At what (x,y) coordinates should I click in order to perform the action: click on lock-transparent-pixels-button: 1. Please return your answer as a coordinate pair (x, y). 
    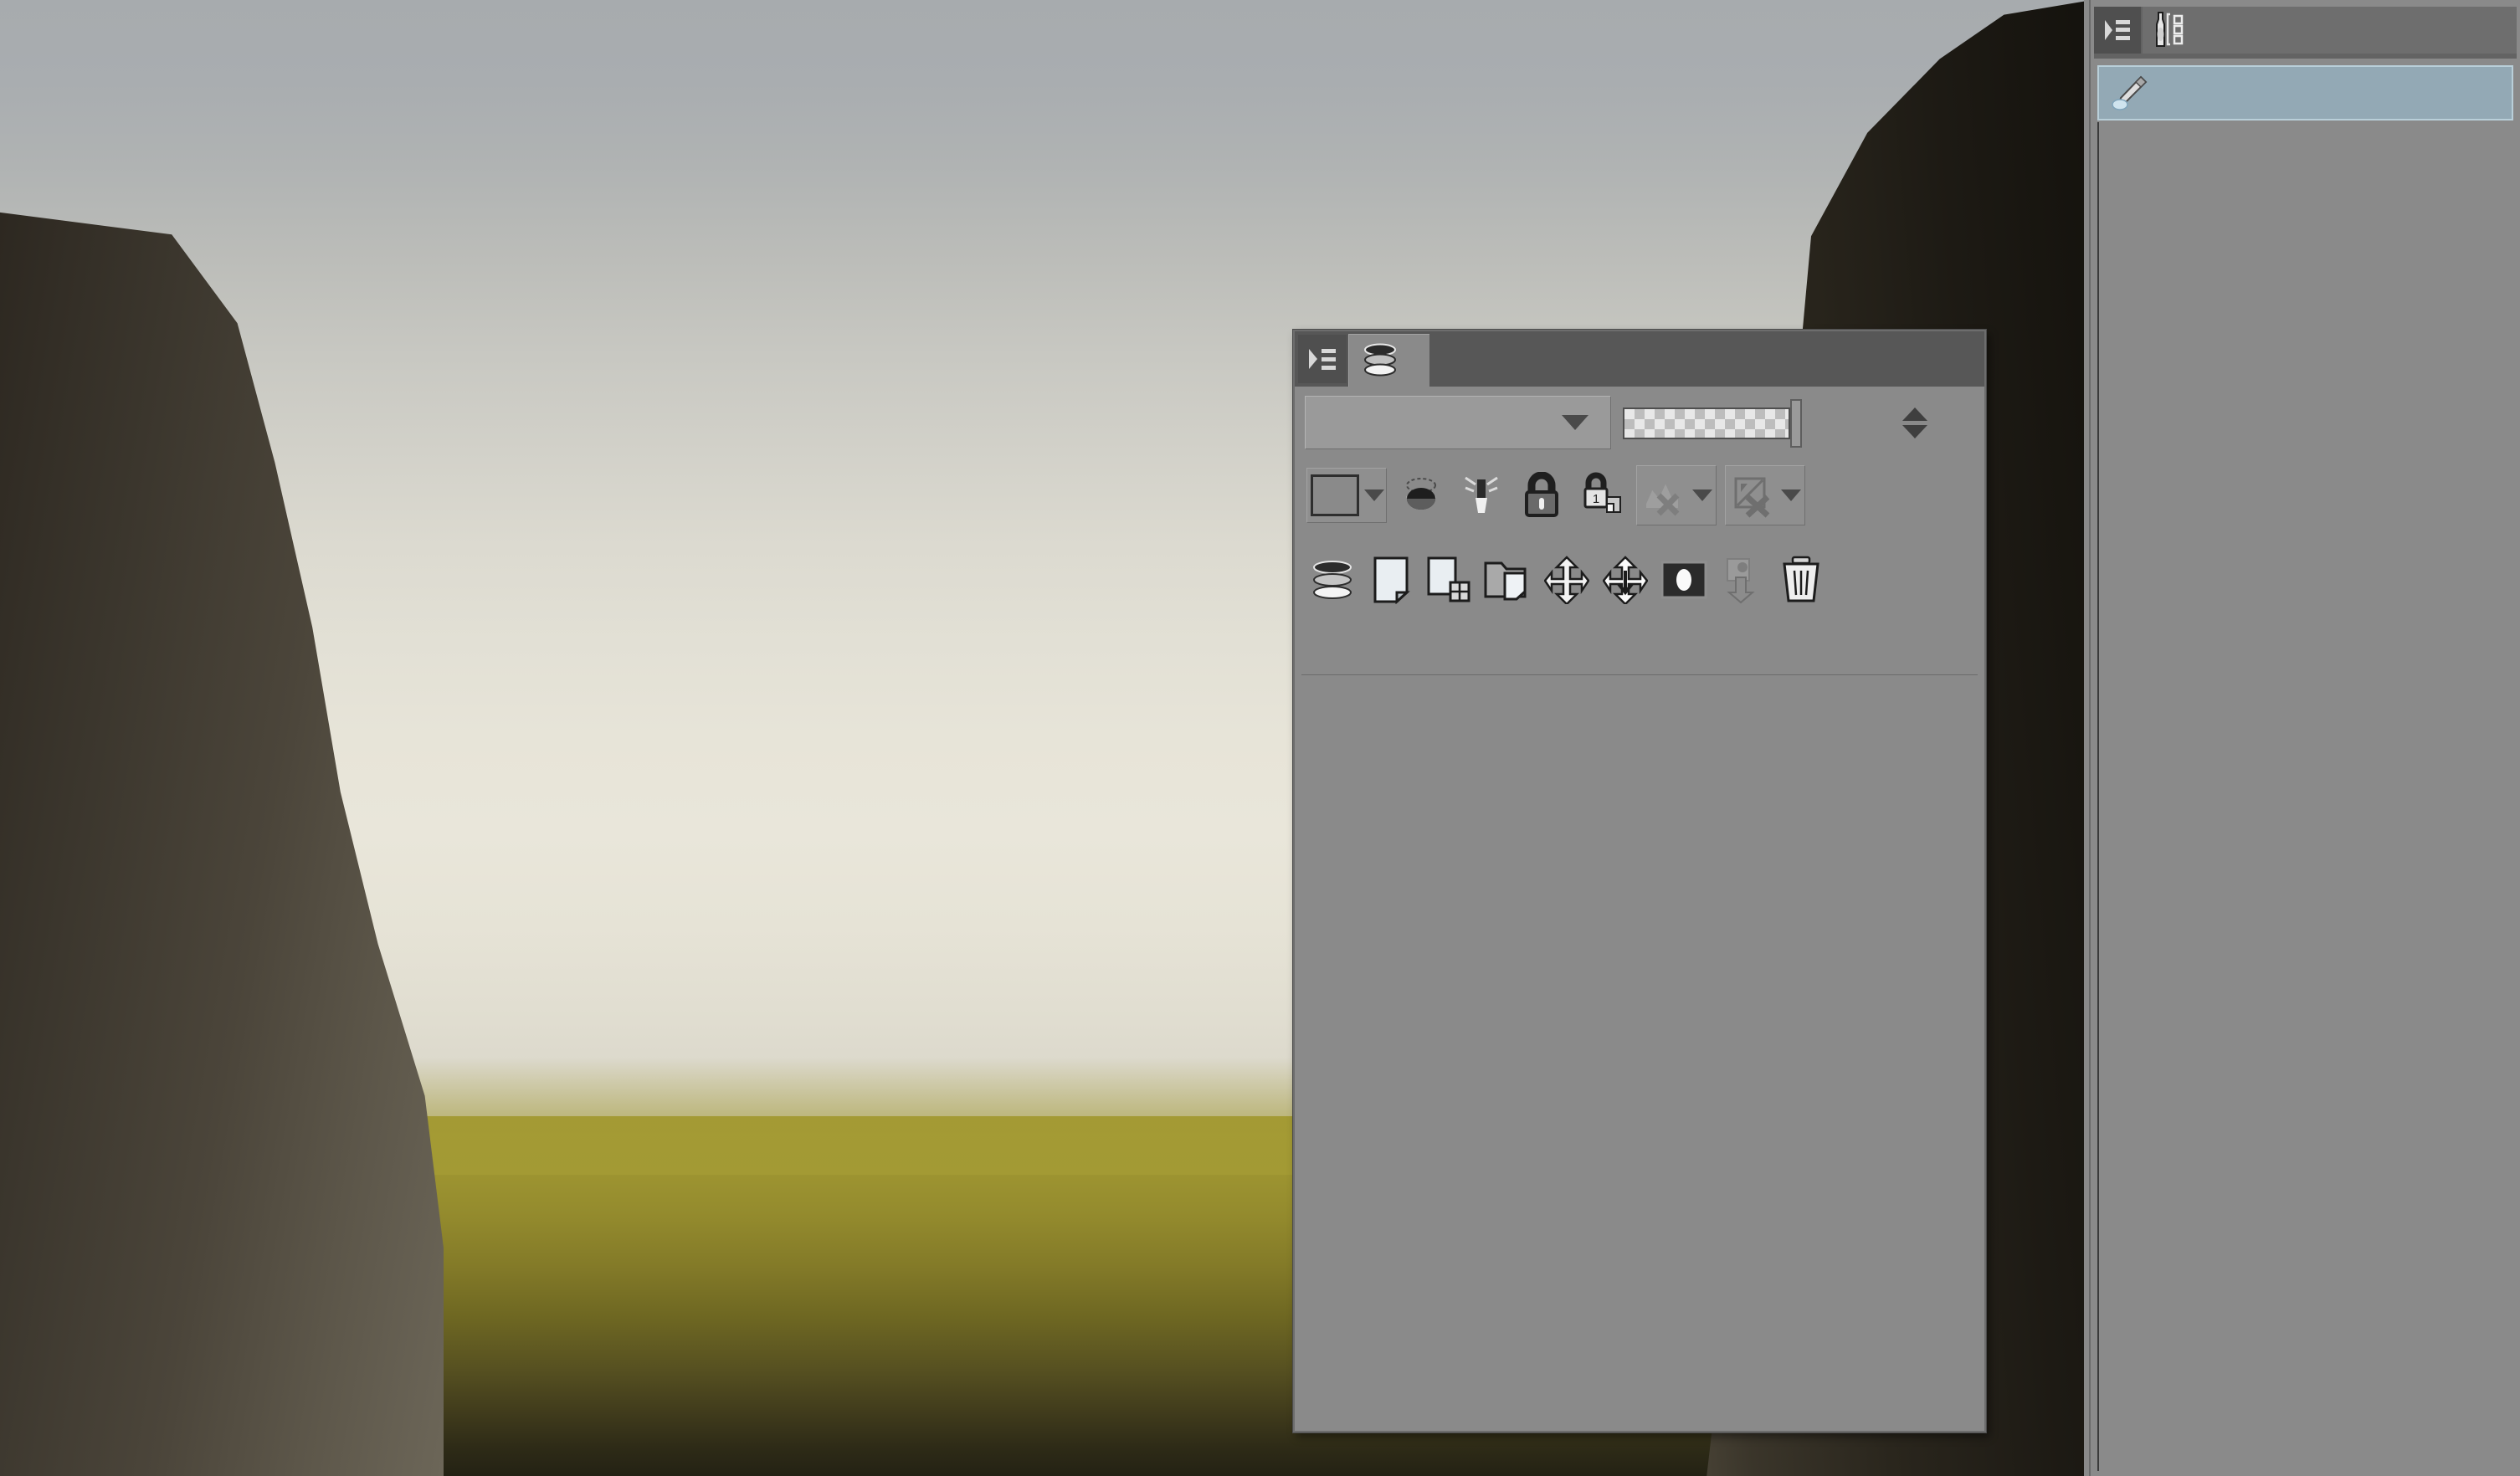
    Looking at the image, I should click on (1602, 495).